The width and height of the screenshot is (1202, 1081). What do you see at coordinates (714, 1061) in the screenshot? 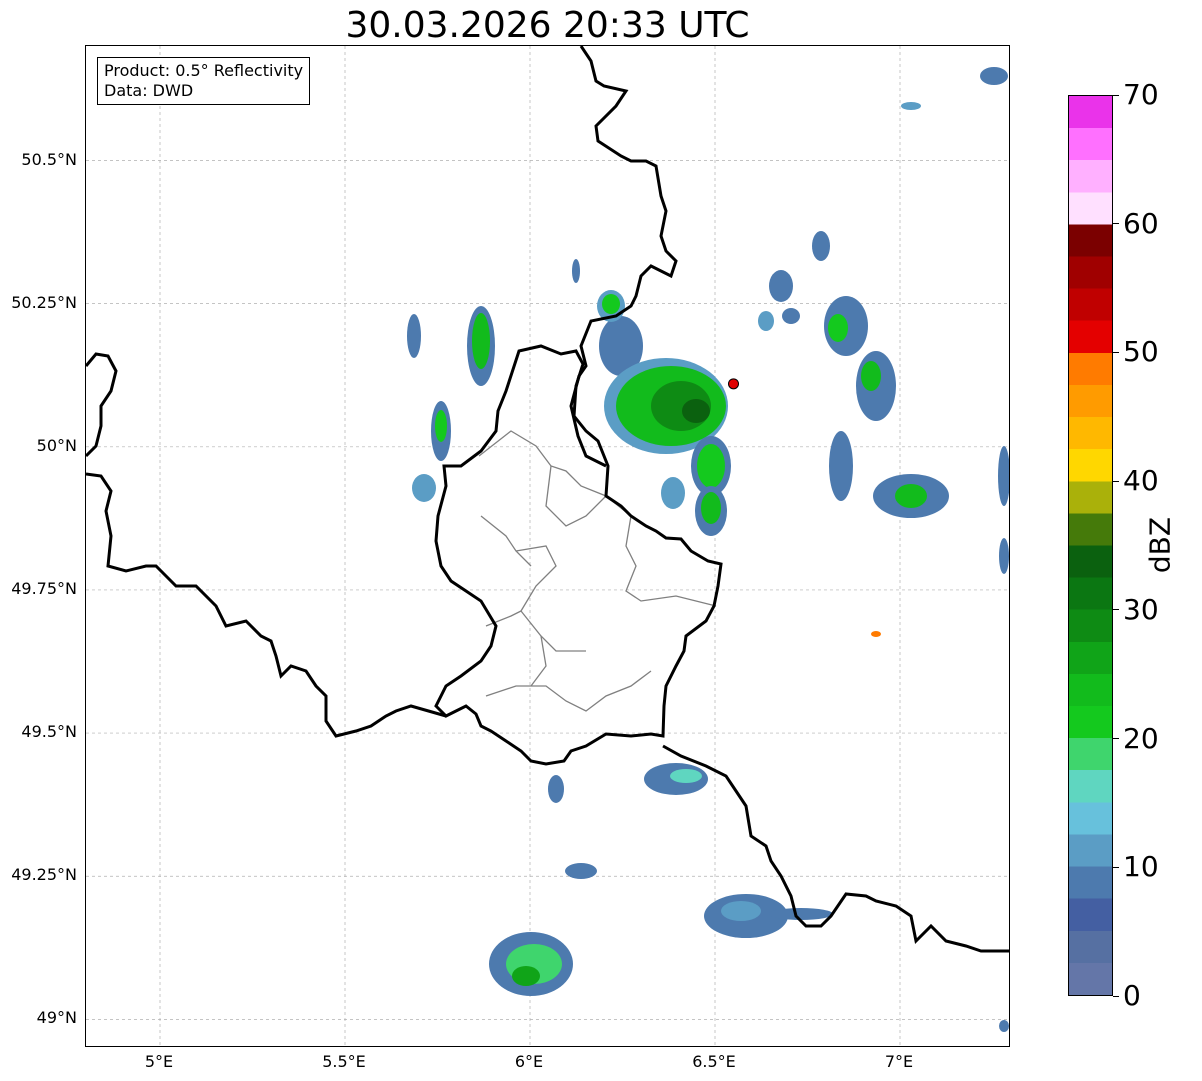
I see `longitude-tick-label: 6.5°E` at bounding box center [714, 1061].